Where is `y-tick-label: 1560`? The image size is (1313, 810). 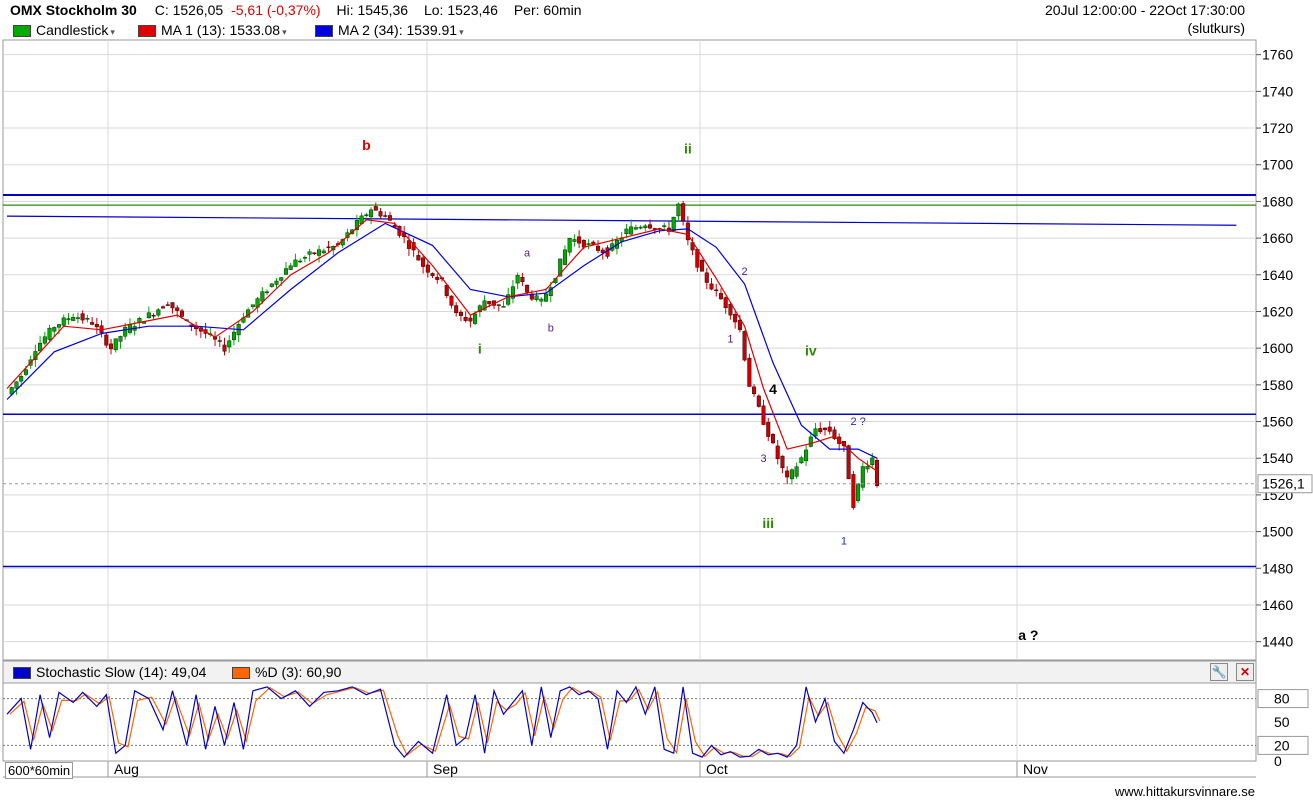 y-tick-label: 1560 is located at coordinates (1277, 422).